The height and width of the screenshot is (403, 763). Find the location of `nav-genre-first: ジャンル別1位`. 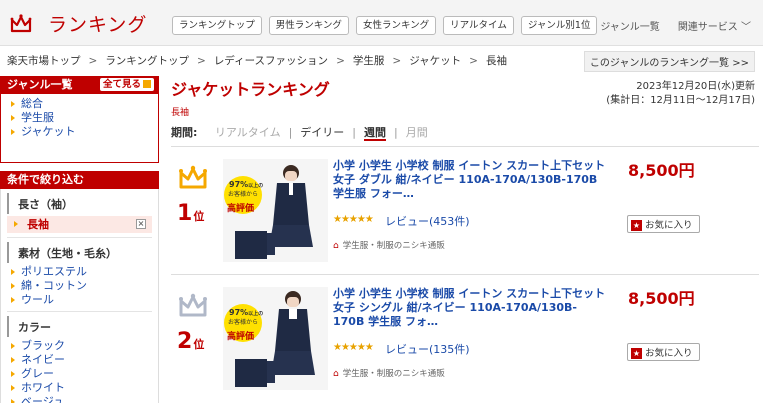

nav-genre-first: ジャンル別1位 is located at coordinates (559, 25).